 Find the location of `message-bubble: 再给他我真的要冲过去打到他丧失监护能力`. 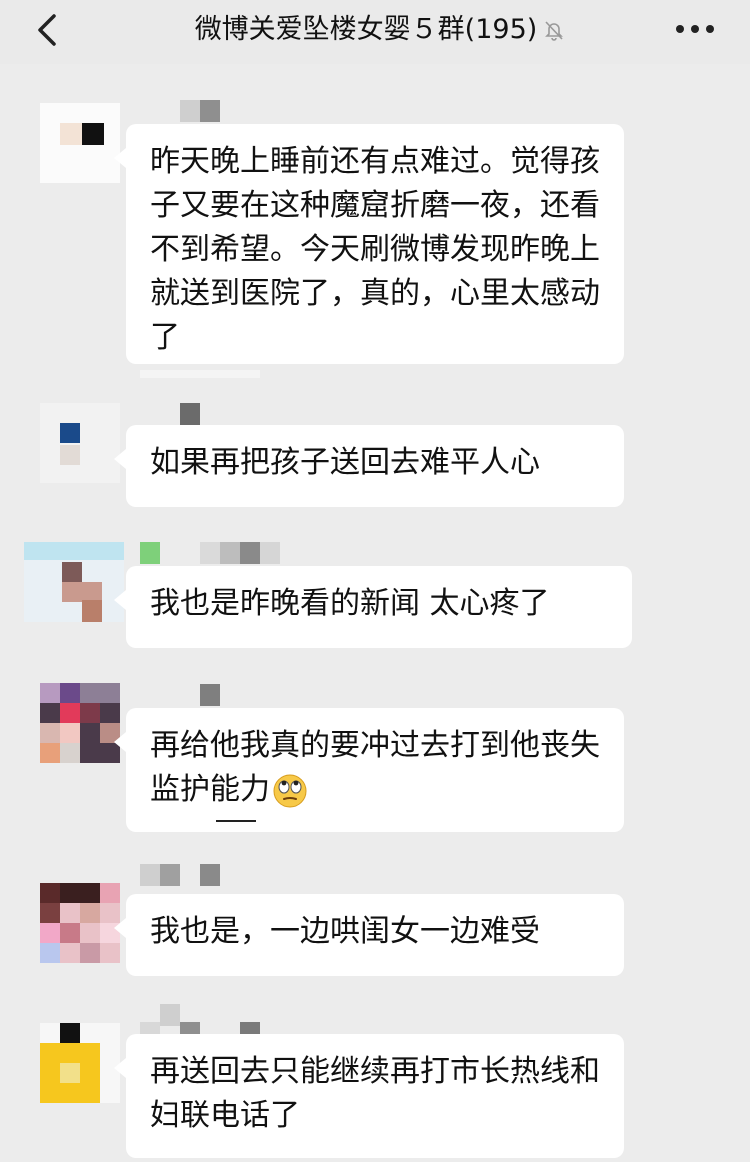

message-bubble: 再给他我真的要冲过去打到他丧失监护能力 is located at coordinates (369, 770).